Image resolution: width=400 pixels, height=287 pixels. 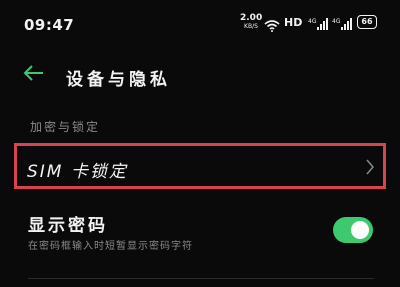 What do you see at coordinates (77, 172) in the screenshot?
I see `sim-lock-label: SIM 卡锁定` at bounding box center [77, 172].